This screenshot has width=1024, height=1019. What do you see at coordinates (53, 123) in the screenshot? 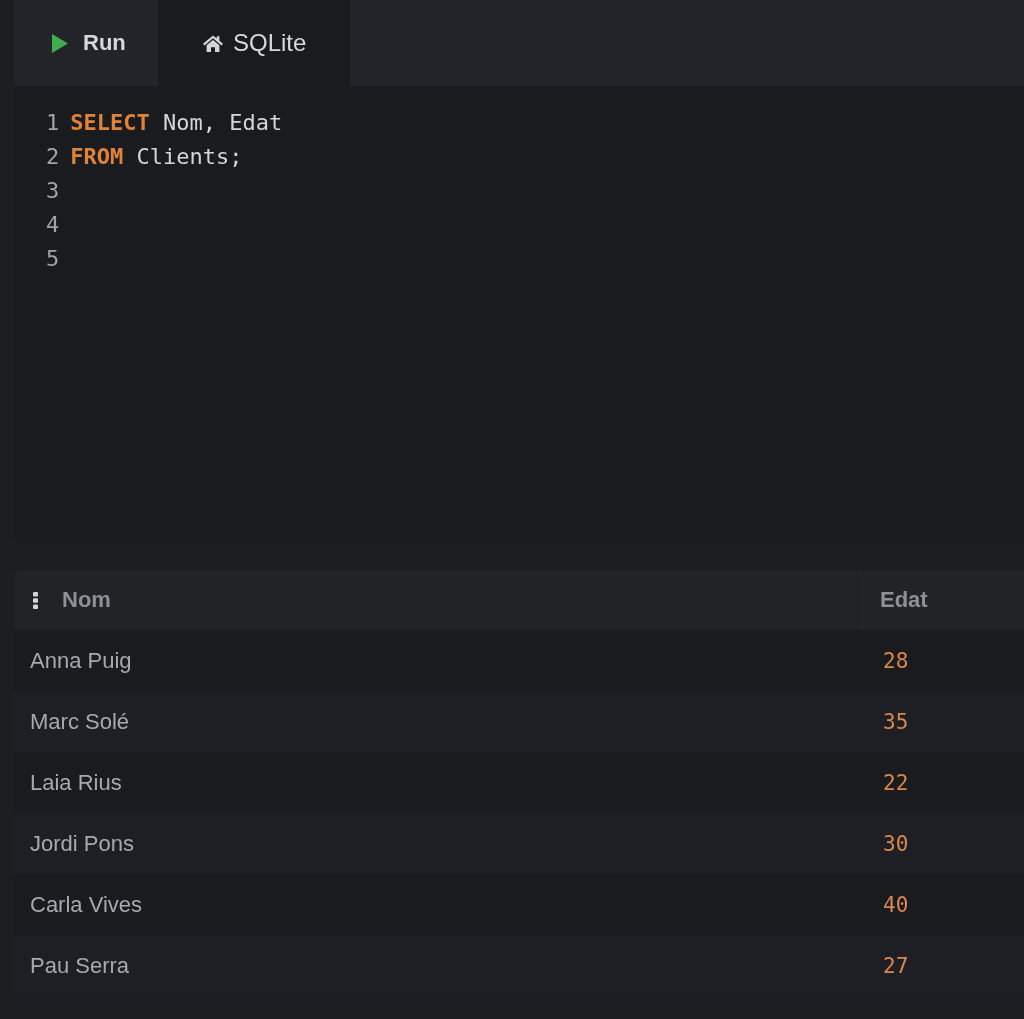
I see `line-number: 1` at bounding box center [53, 123].